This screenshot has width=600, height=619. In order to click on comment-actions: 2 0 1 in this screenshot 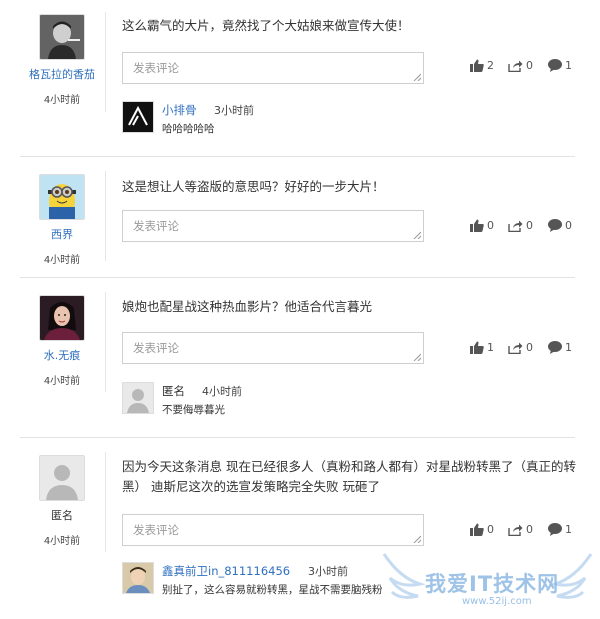, I will do `click(530, 67)`.